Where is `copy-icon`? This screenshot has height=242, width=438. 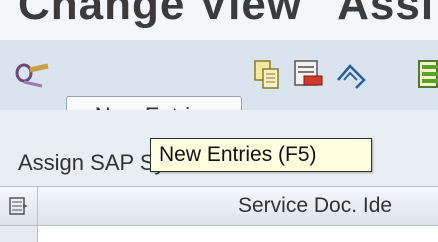 copy-icon is located at coordinates (267, 77).